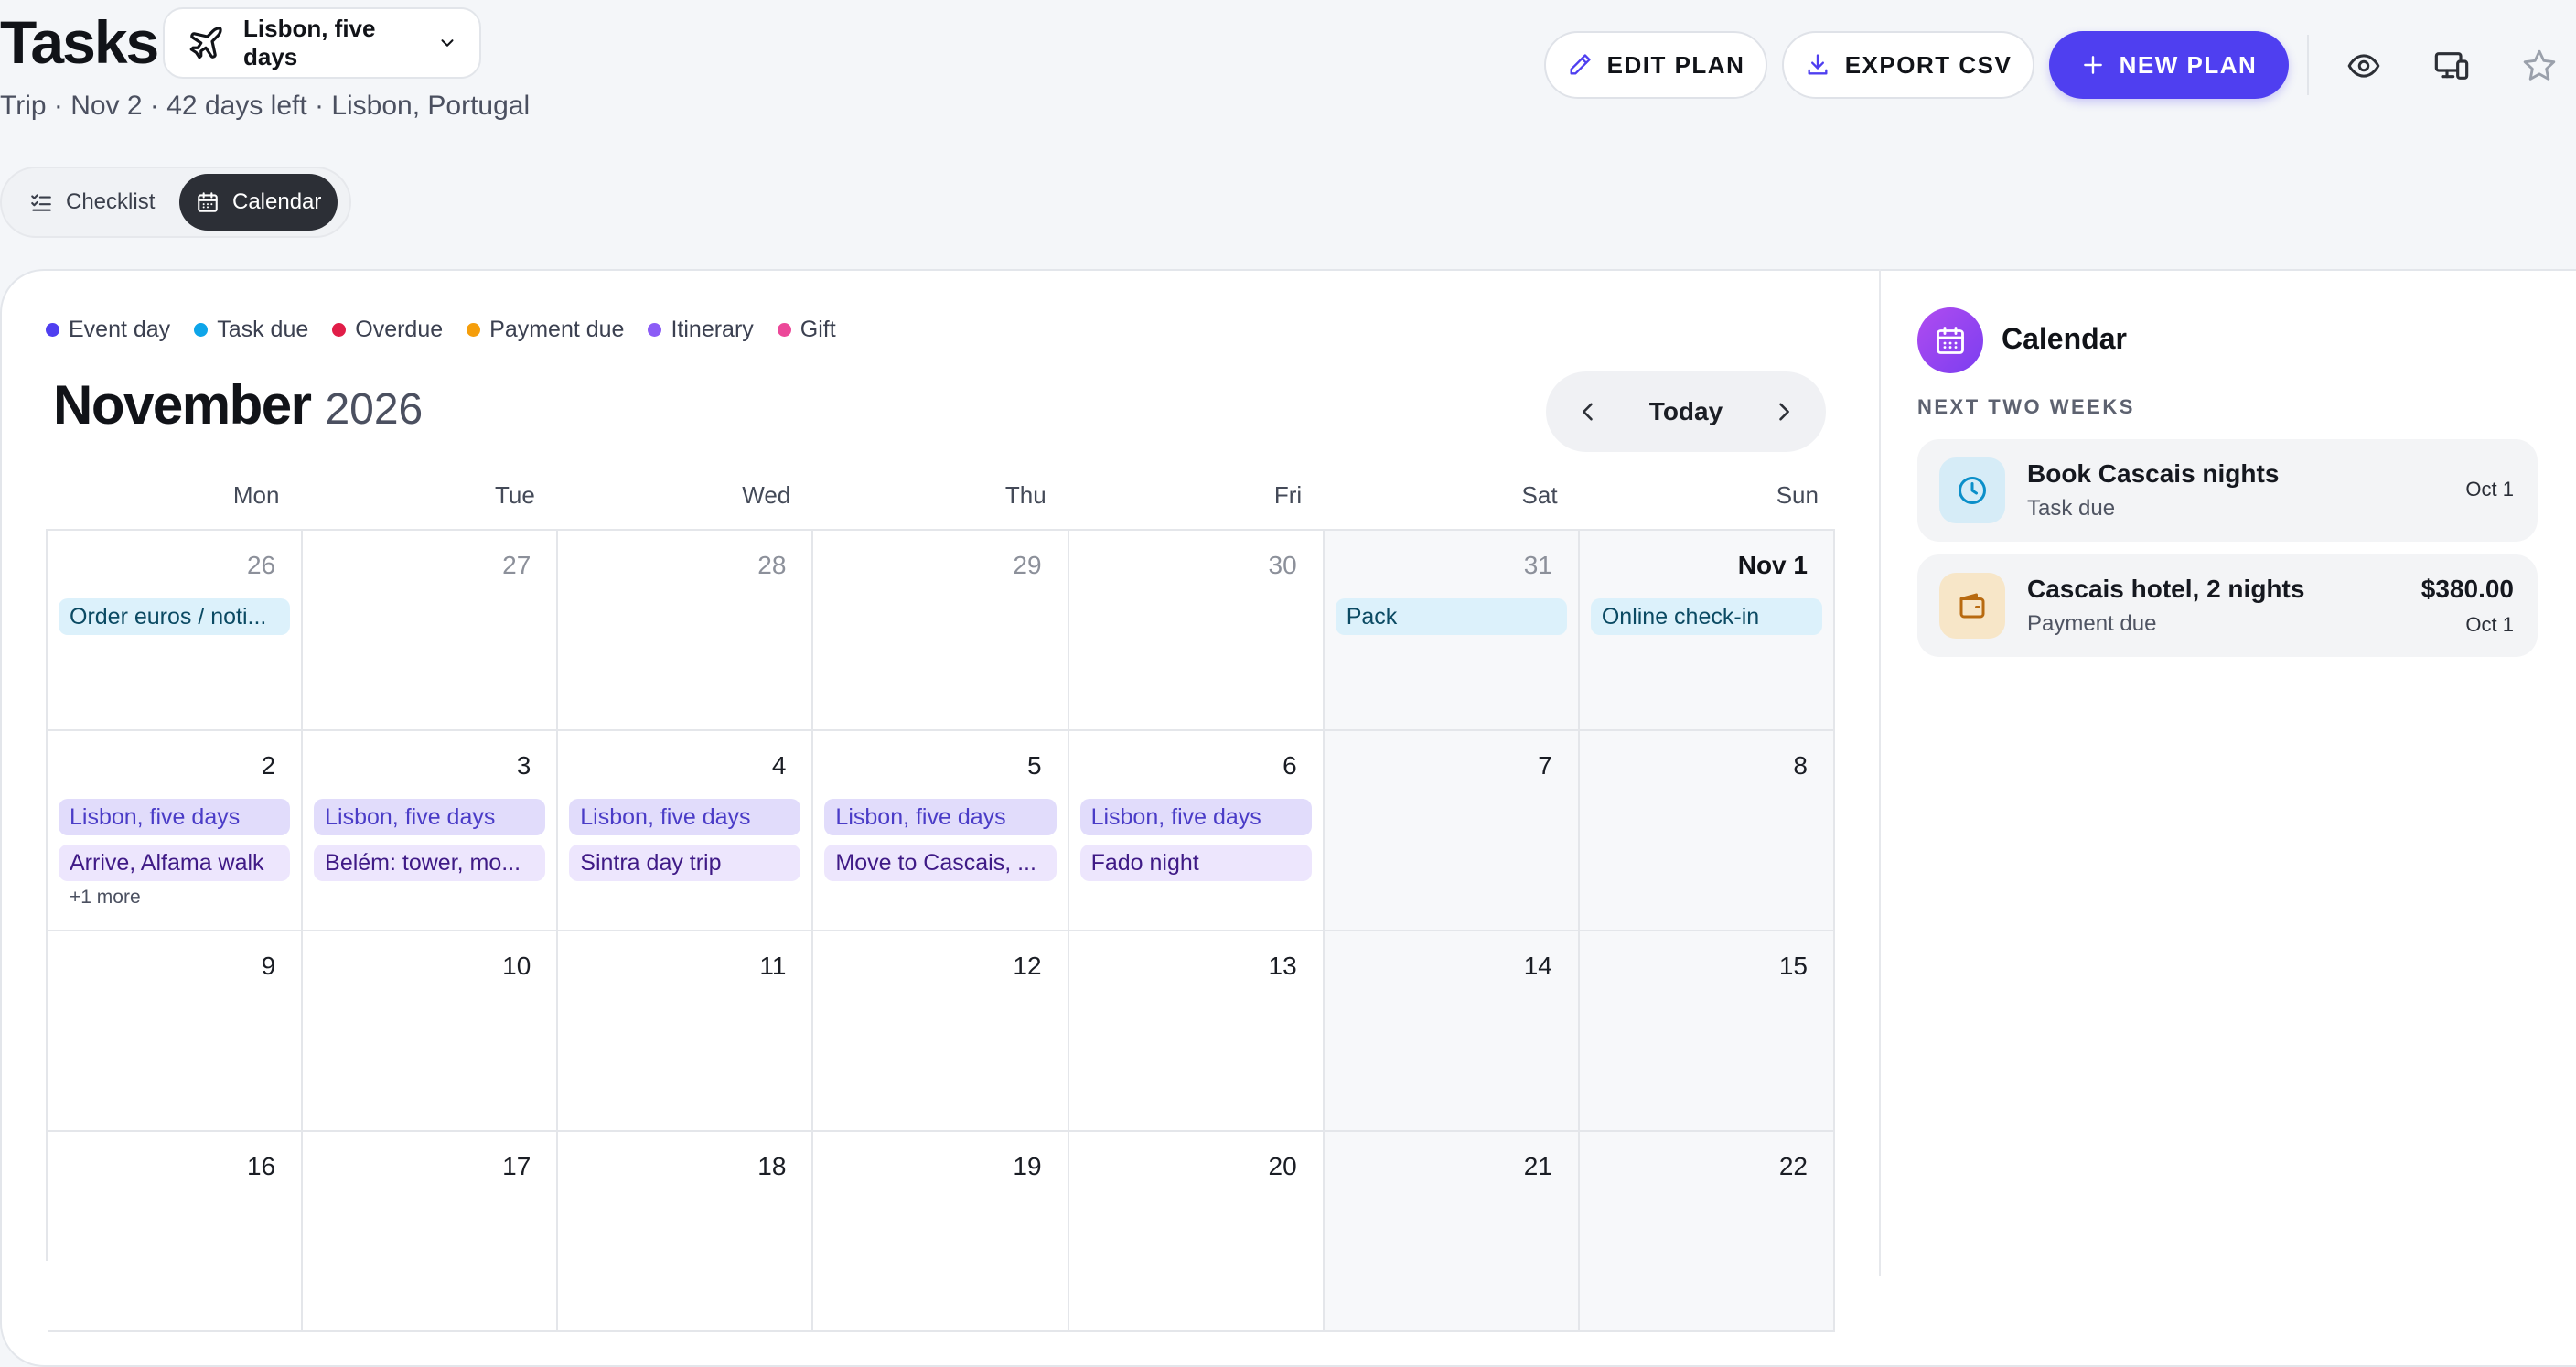  Describe the element at coordinates (1025, 495) in the screenshot. I see `weekday-label: Thu` at that location.